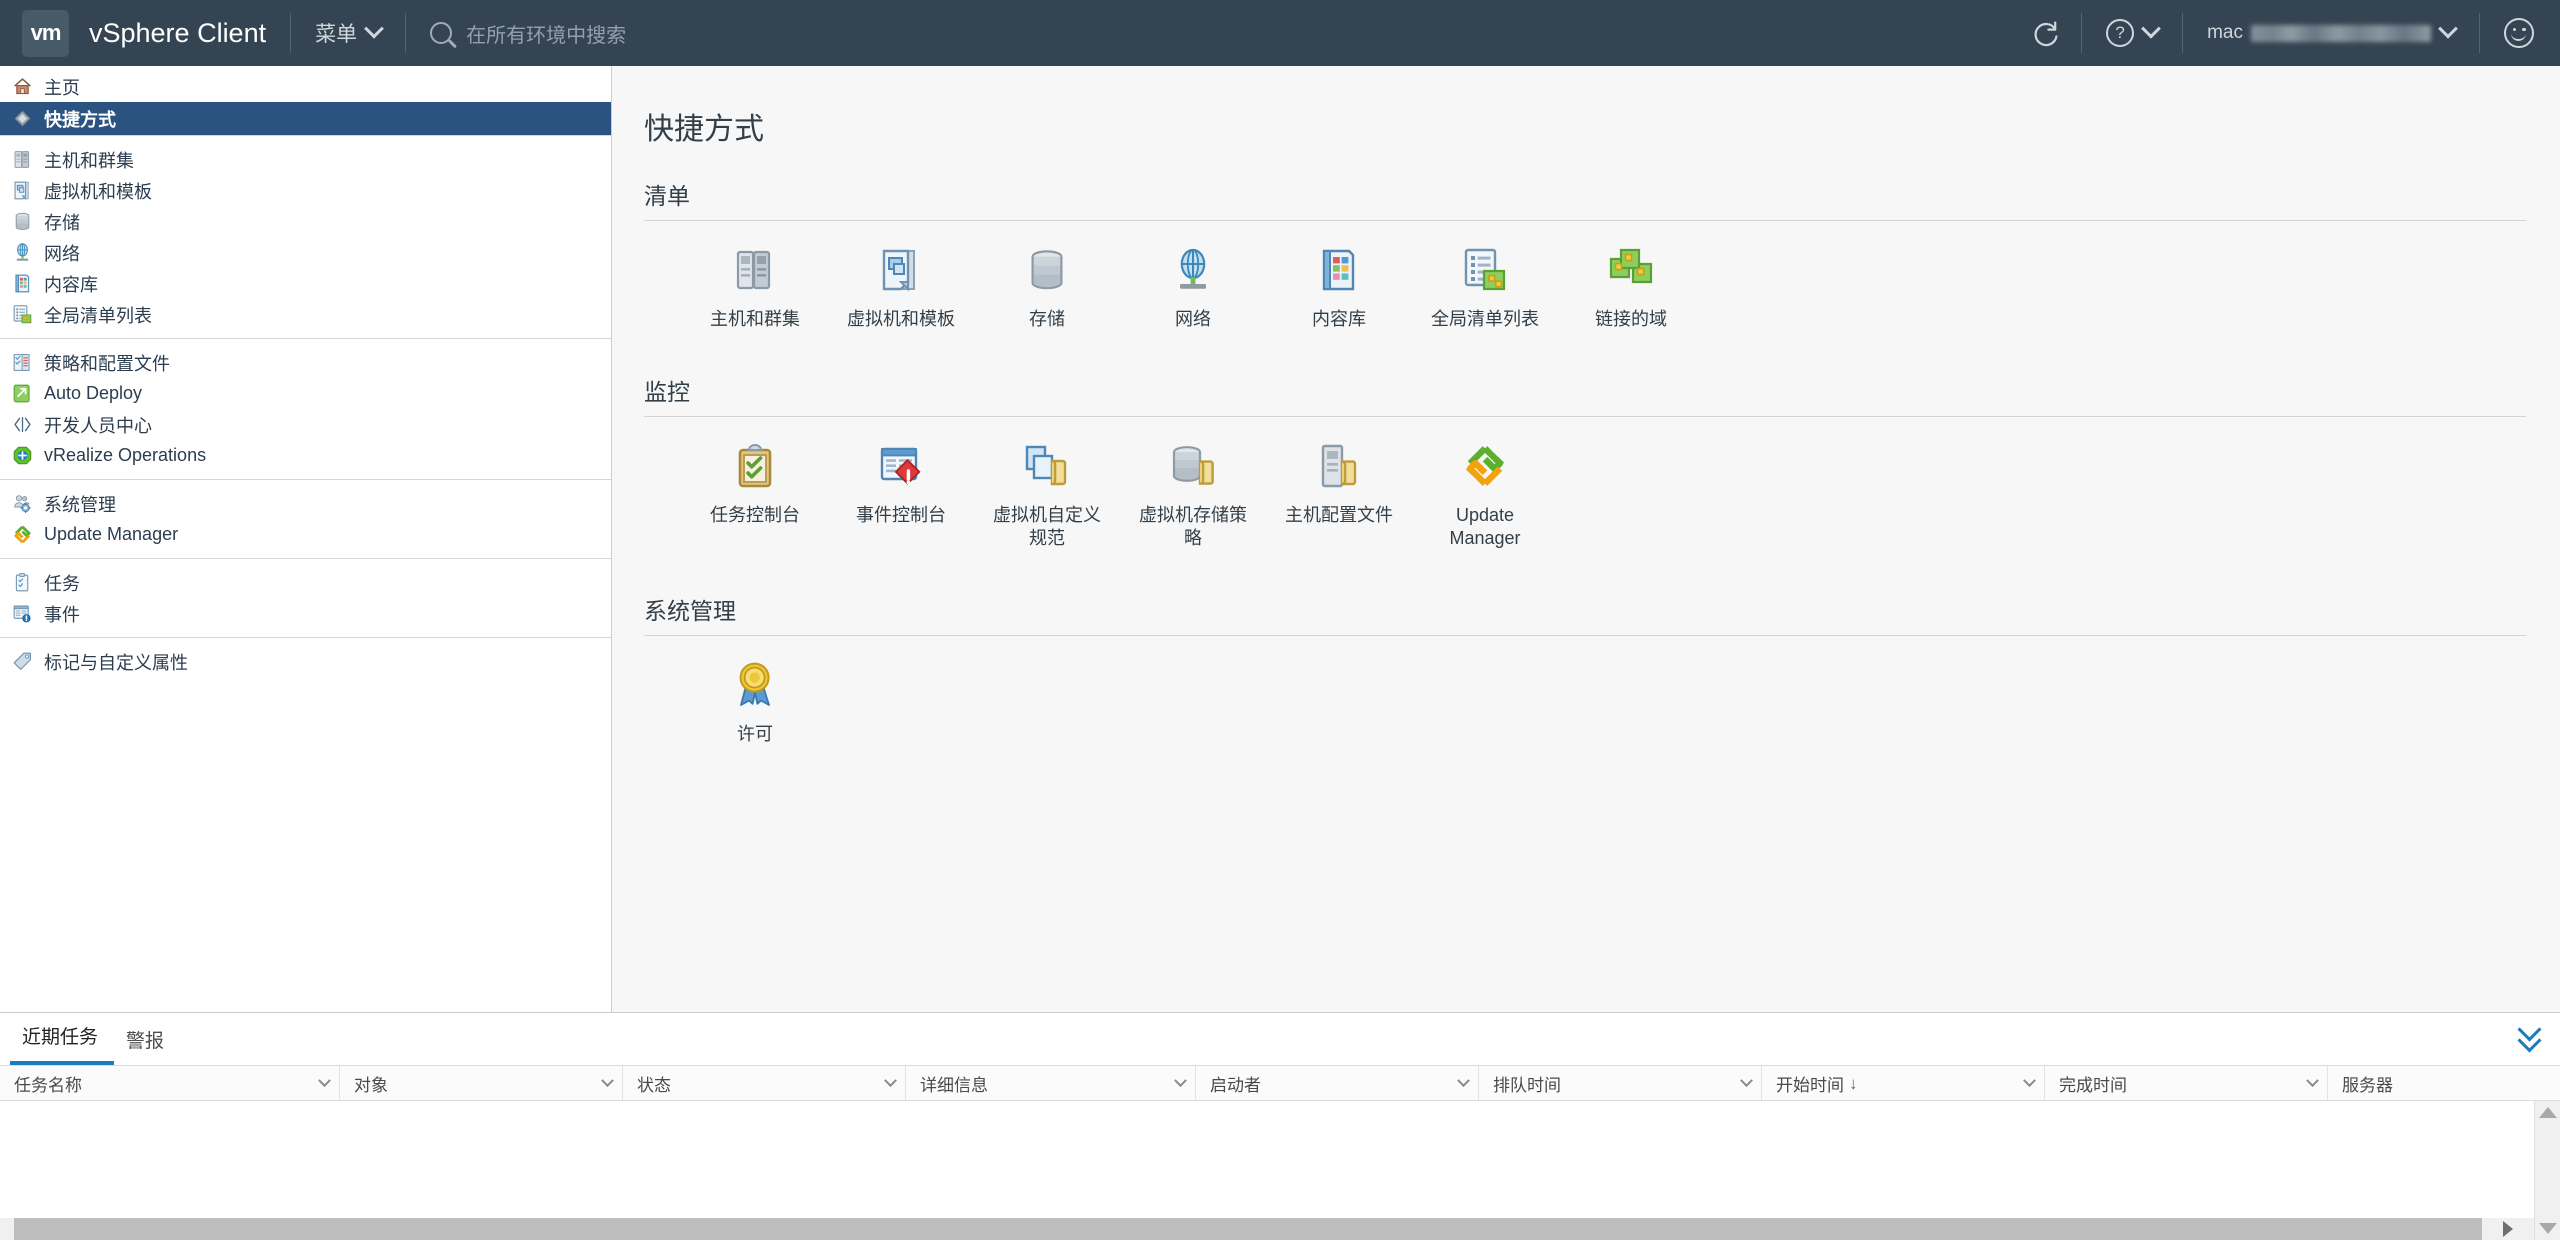 The width and height of the screenshot is (2560, 1240). Describe the element at coordinates (305, 86) in the screenshot. I see `sidebar-item-home: 主页` at that location.